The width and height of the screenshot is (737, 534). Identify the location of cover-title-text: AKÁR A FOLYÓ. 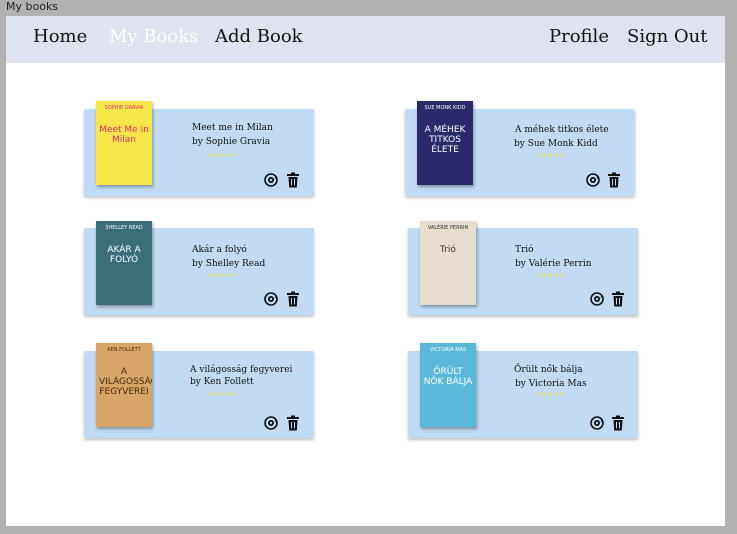
(124, 255).